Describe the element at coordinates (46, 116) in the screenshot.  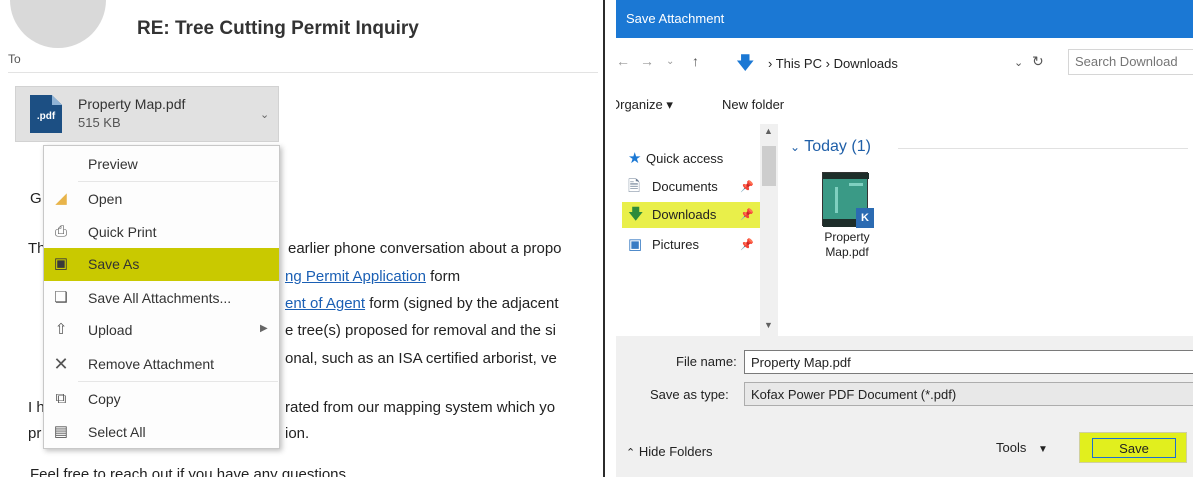
I see `pdf-file-icon-label: .pdf` at that location.